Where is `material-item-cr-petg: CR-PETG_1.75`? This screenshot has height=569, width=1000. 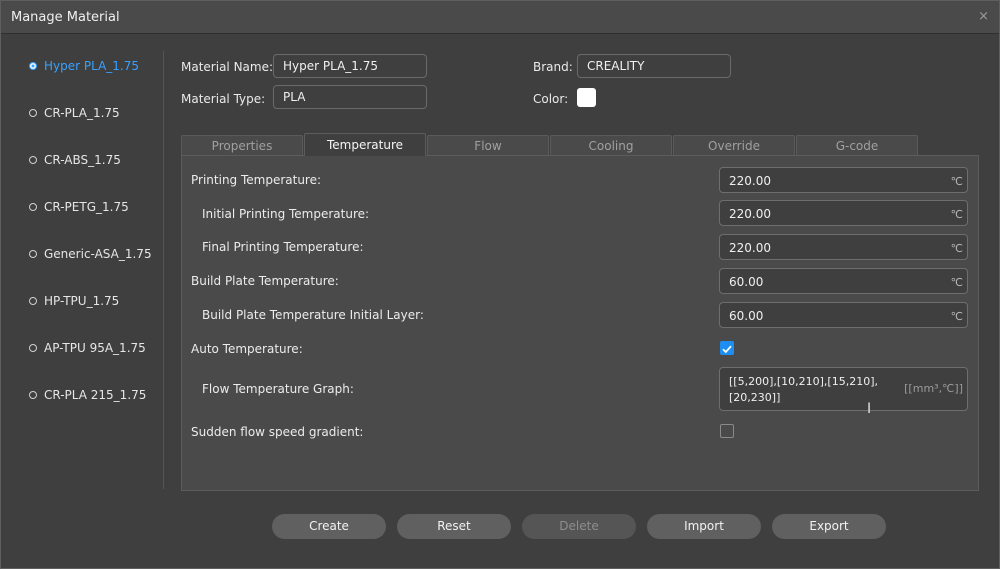
material-item-cr-petg: CR-PETG_1.75 is located at coordinates (79, 207).